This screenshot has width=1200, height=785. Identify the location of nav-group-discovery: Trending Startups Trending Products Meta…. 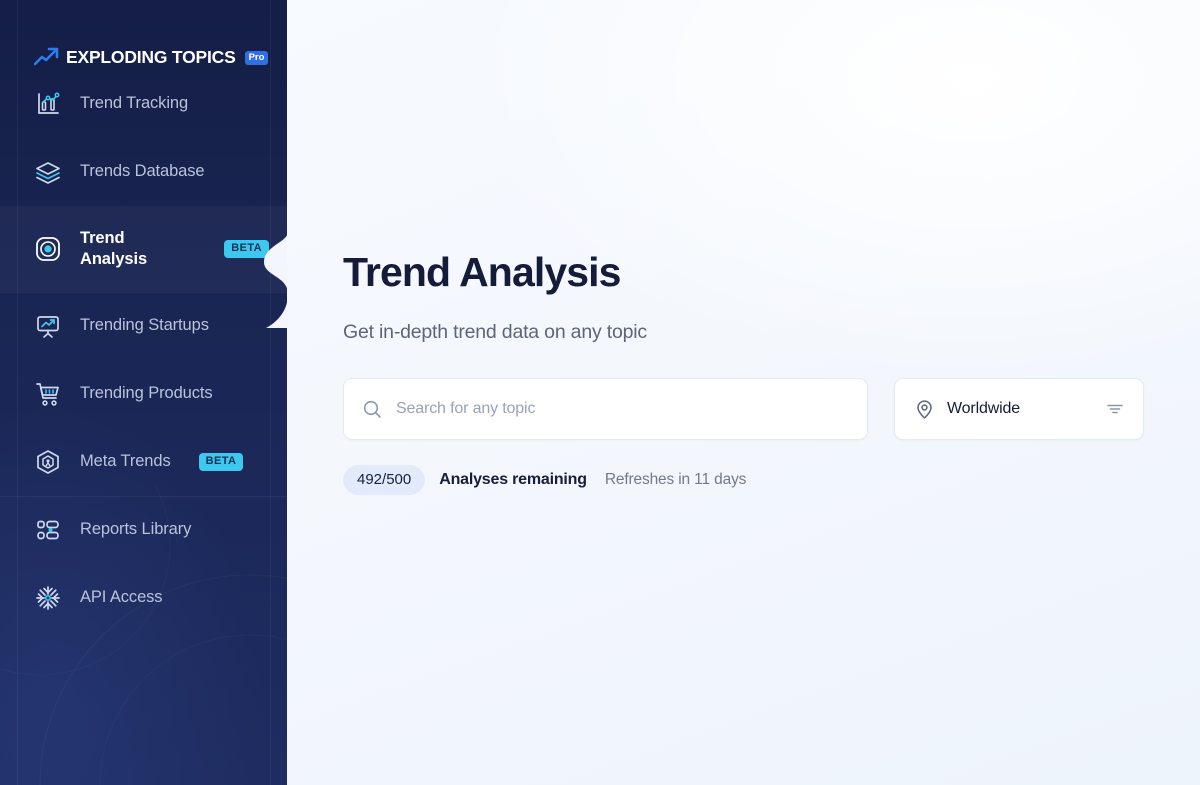
(143, 394).